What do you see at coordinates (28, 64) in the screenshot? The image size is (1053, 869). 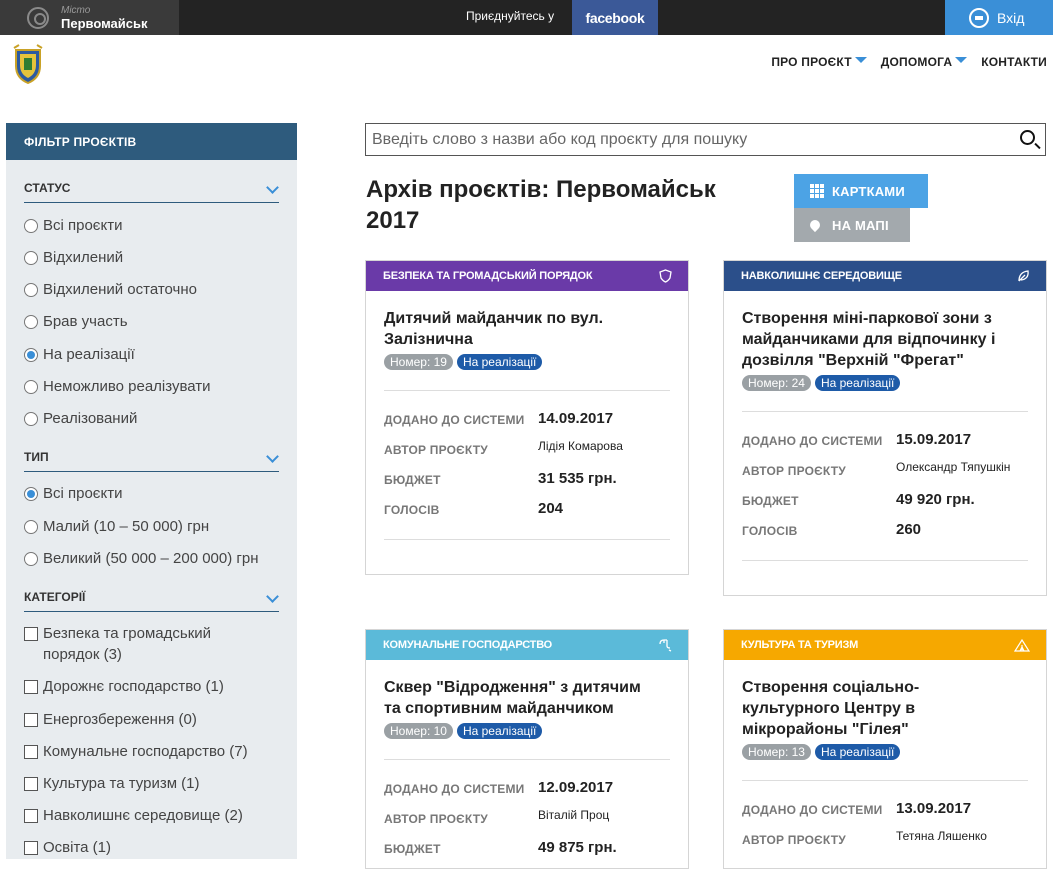 I see `city-logo` at bounding box center [28, 64].